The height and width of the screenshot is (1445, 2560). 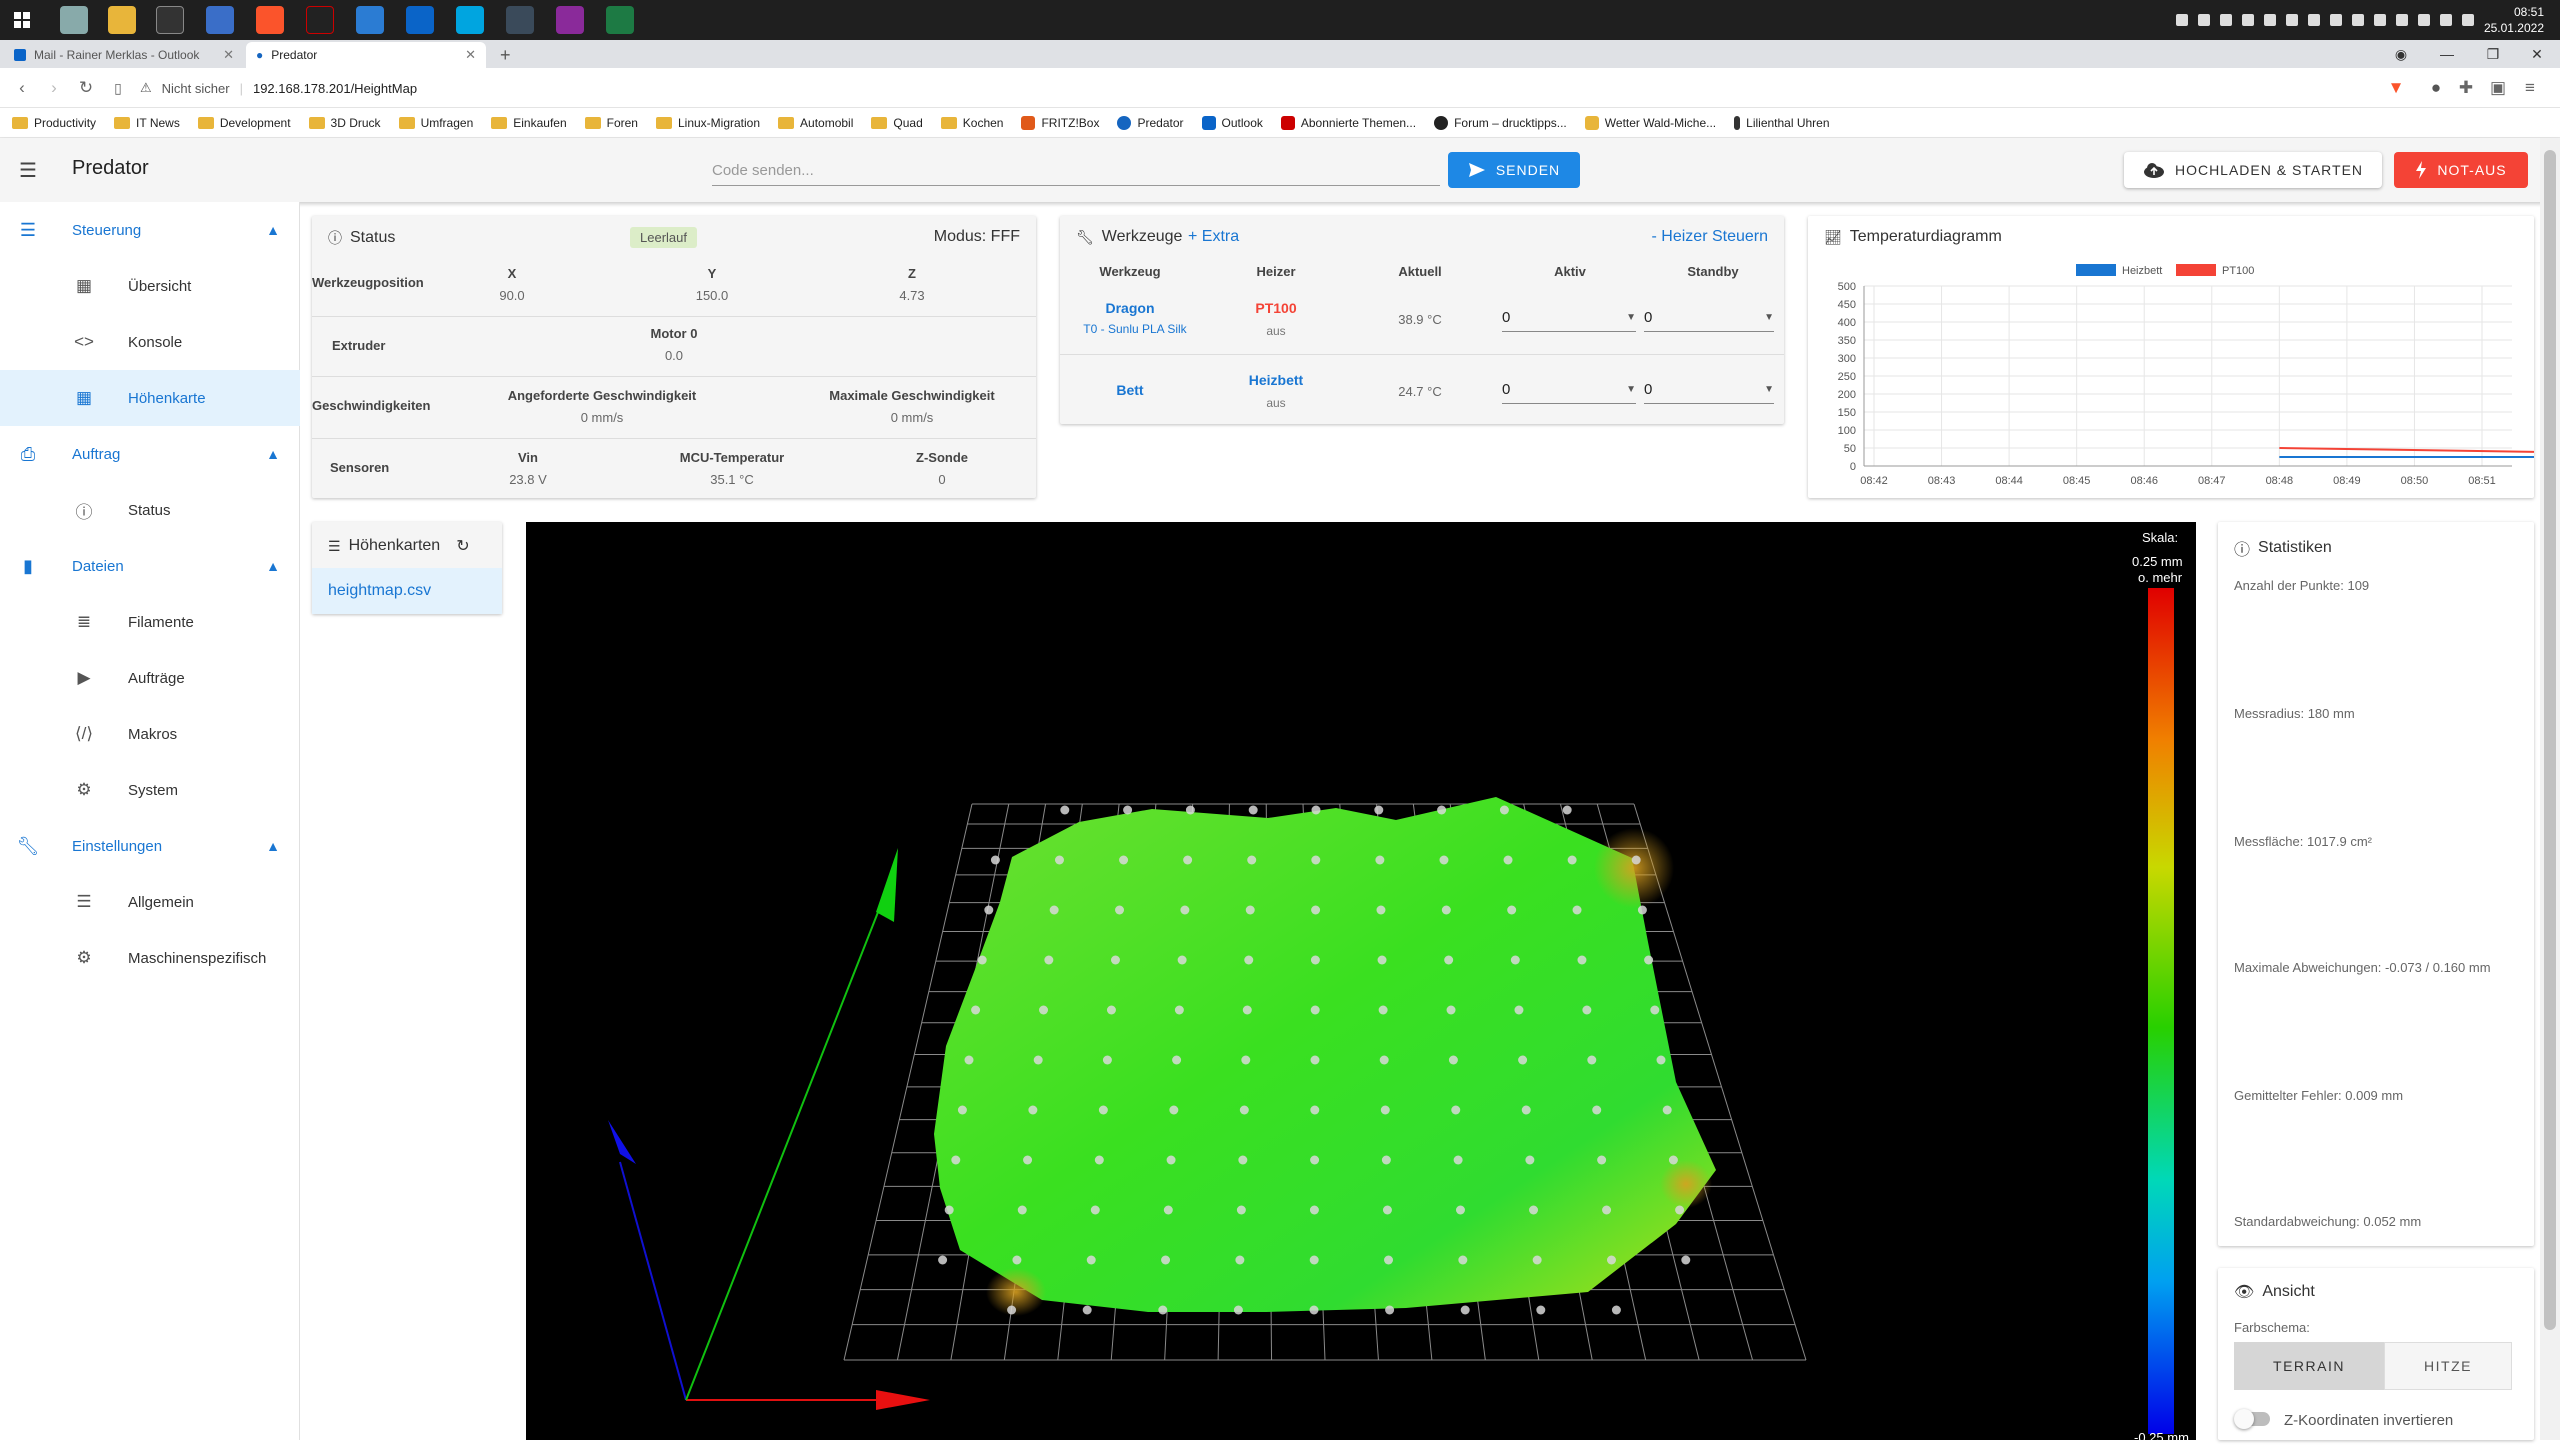 What do you see at coordinates (1276, 380) in the screenshot?
I see `heater-bed: Heizbett` at bounding box center [1276, 380].